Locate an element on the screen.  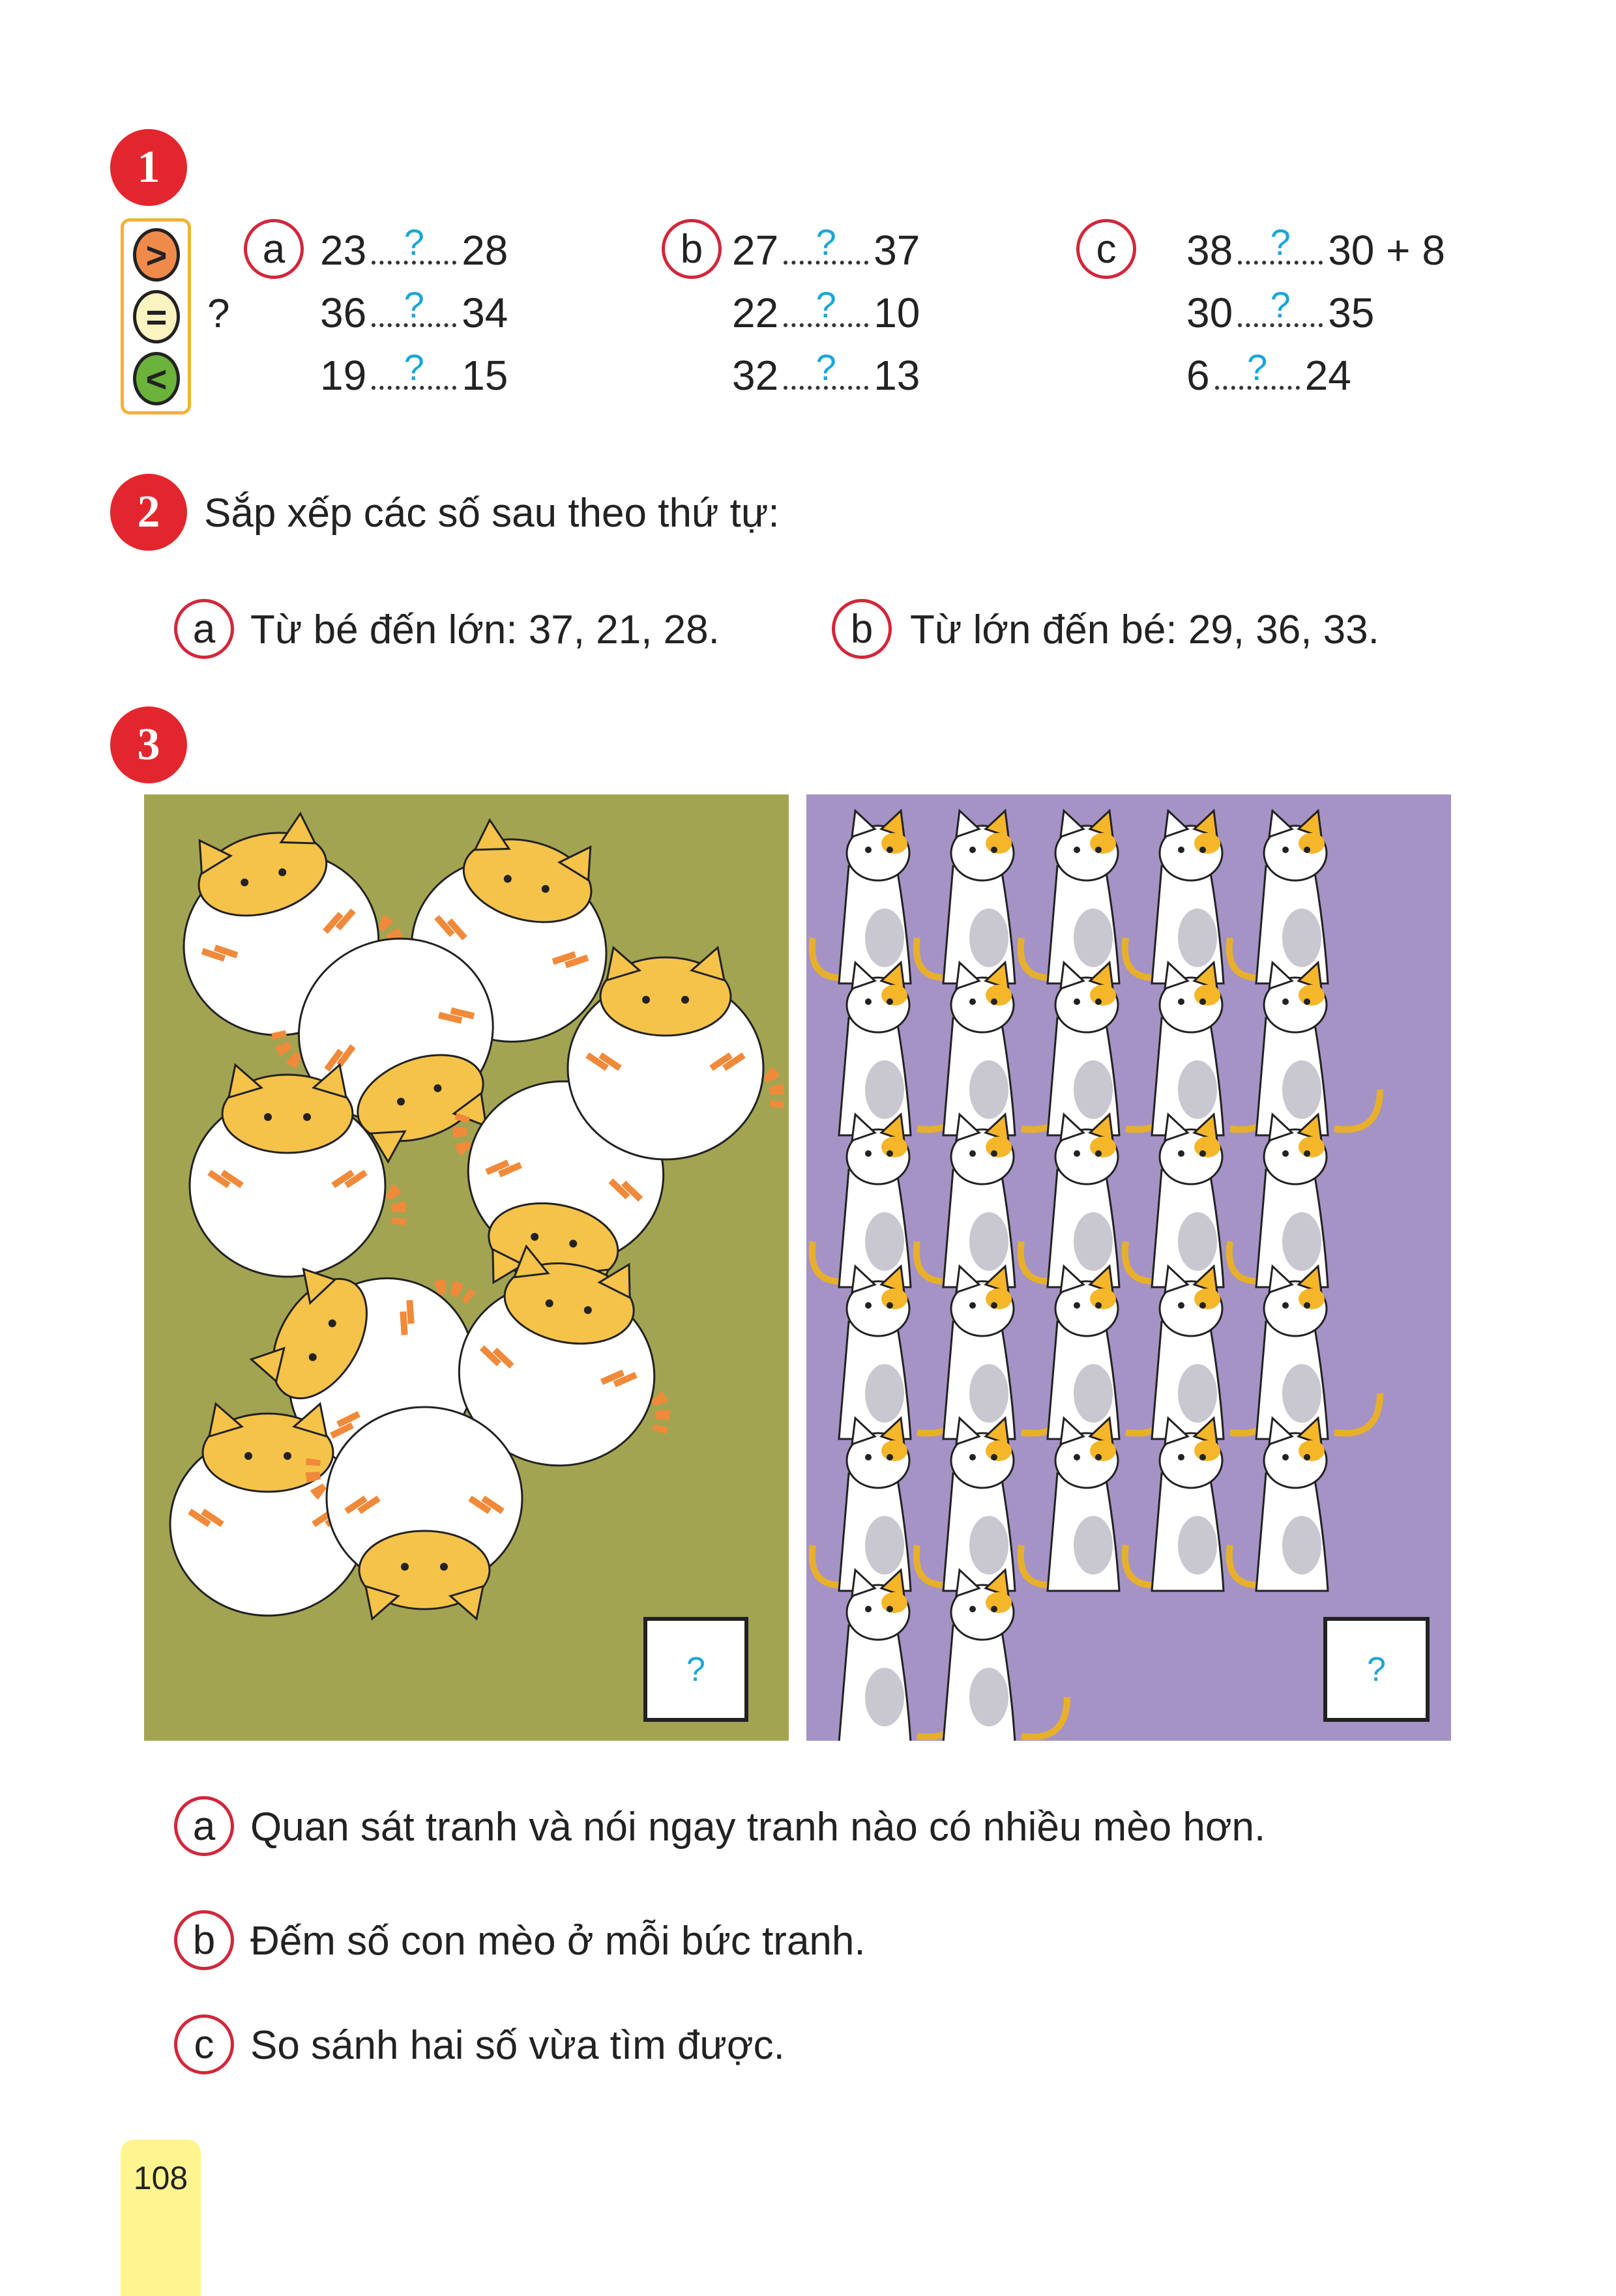
prompt-question-mark: ? is located at coordinates (218, 313).